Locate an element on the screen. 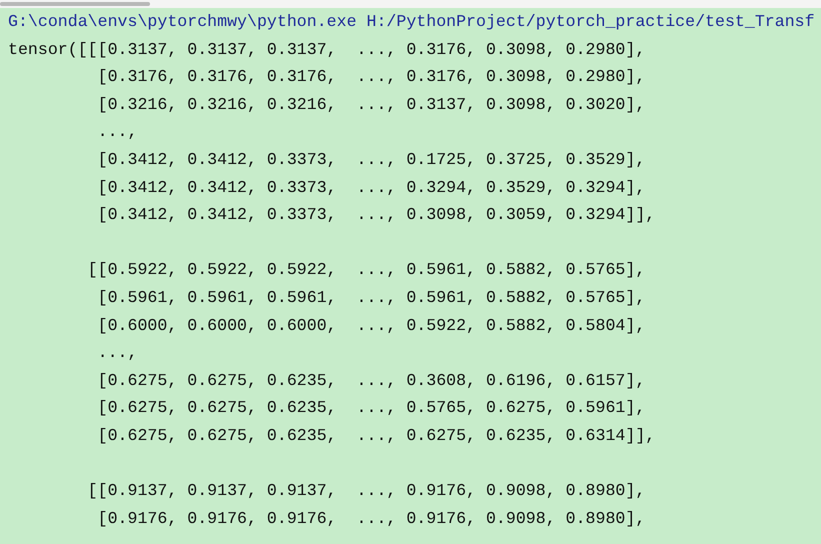 This screenshot has height=544, width=821. output-line: [0.3412, 0.3412, 0.3373, ..., 0.3098, 0.3059, 0.3294]], is located at coordinates (376, 214).